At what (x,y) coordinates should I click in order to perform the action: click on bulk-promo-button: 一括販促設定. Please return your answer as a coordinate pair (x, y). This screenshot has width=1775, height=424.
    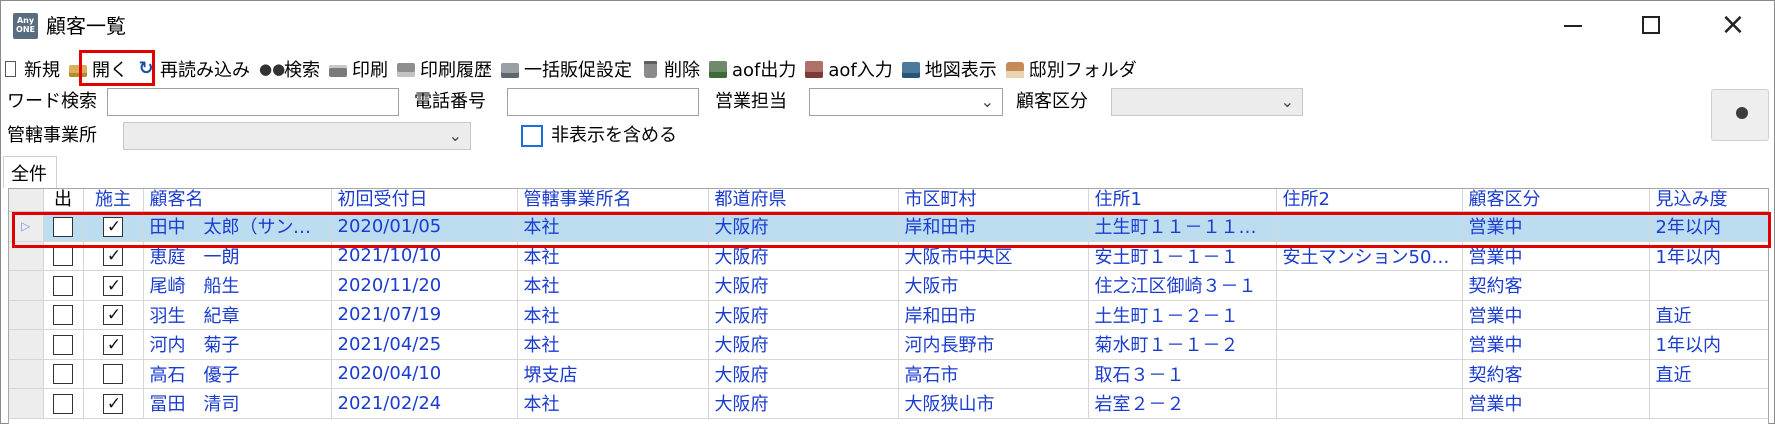
    Looking at the image, I should click on (567, 69).